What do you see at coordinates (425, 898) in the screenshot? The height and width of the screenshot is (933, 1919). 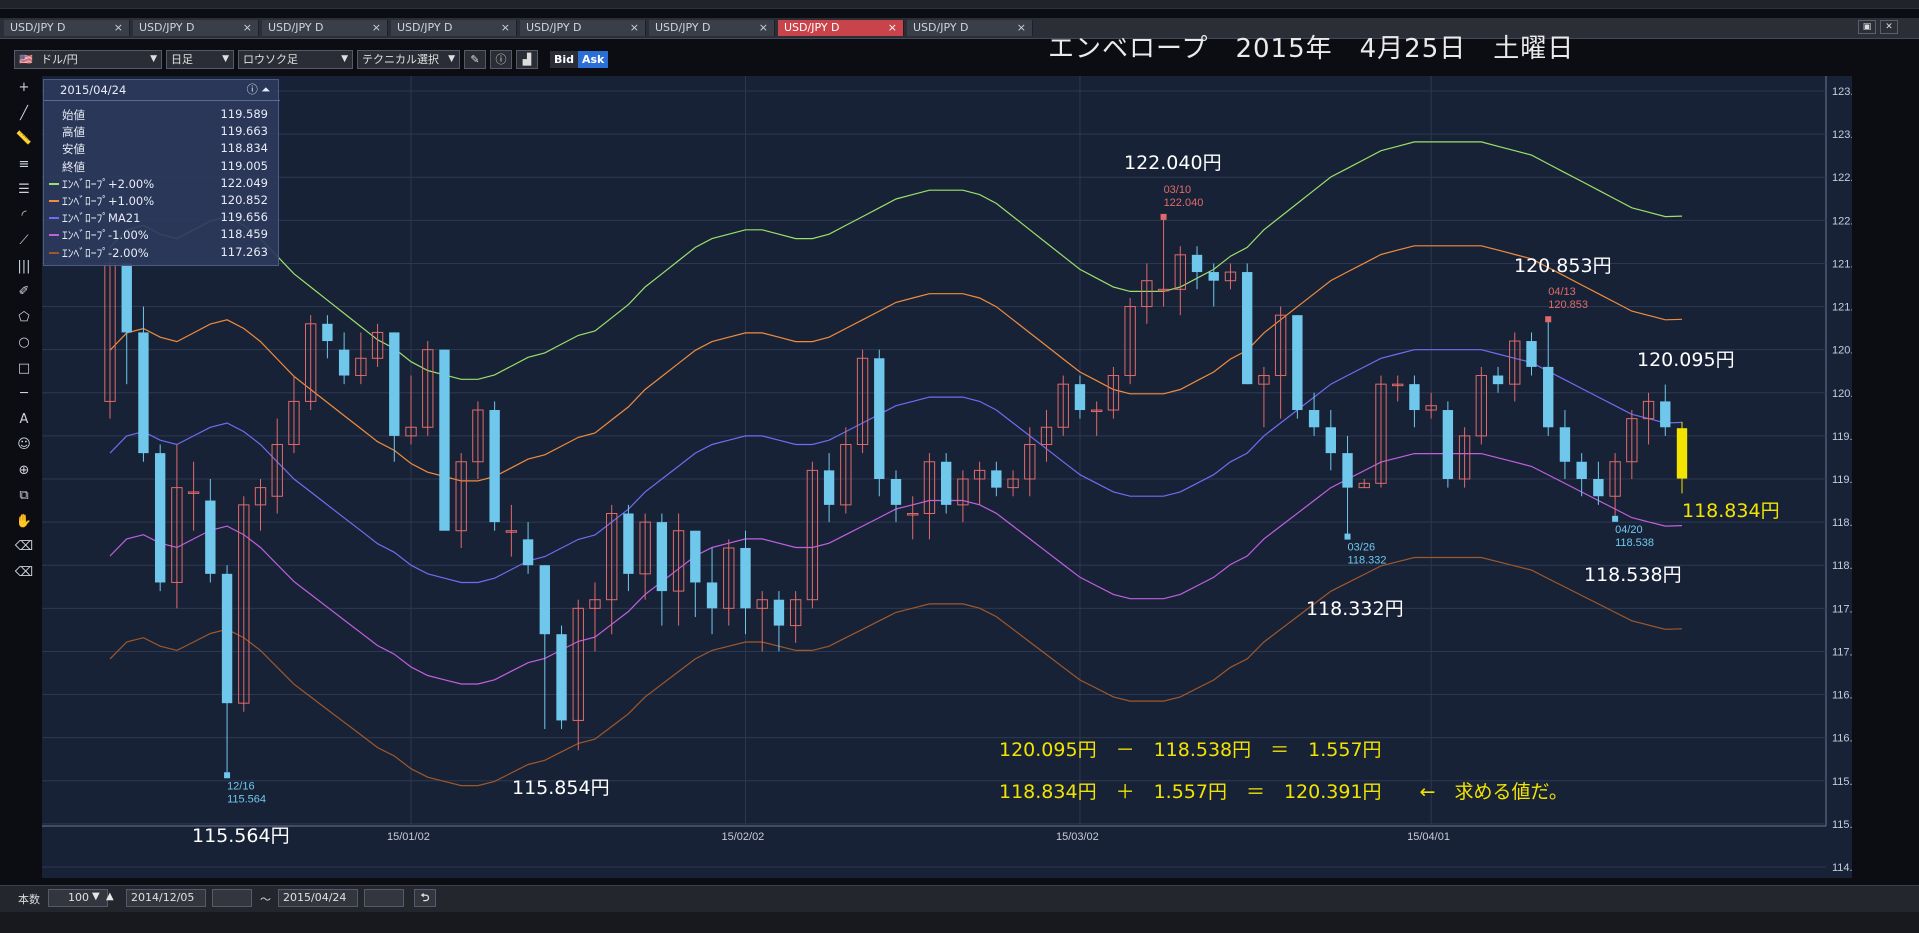 I see `refresh-icon: ⮌` at bounding box center [425, 898].